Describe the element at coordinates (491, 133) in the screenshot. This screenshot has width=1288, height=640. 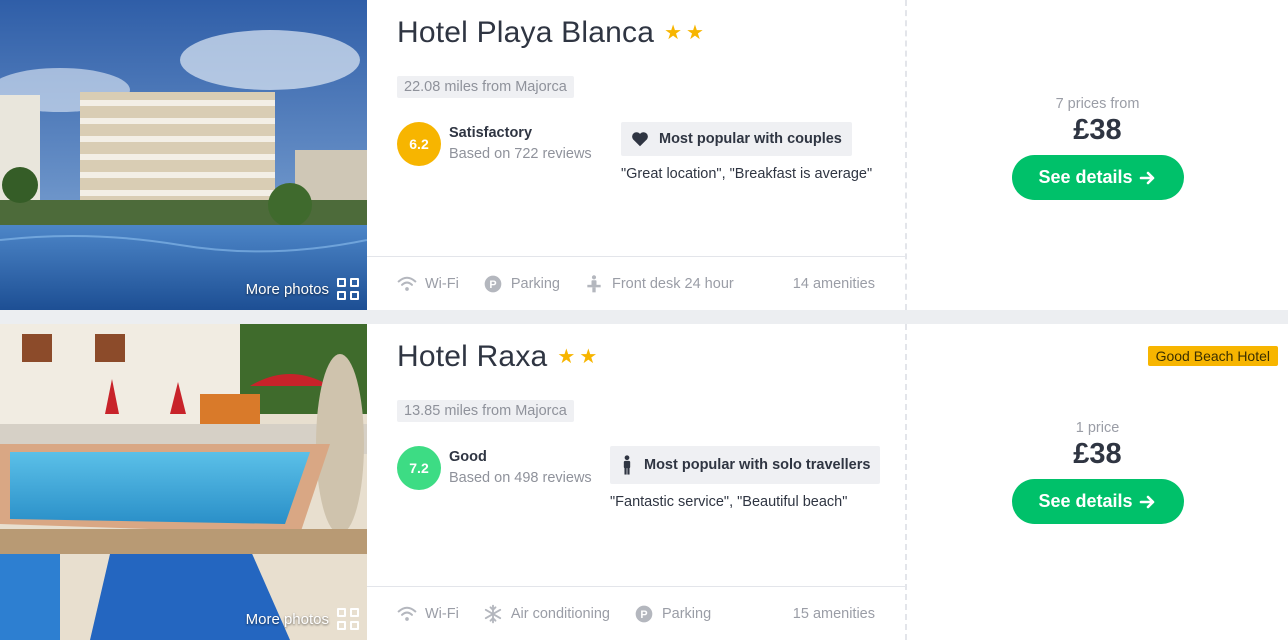
I see `rating-label: Satisfactory` at that location.